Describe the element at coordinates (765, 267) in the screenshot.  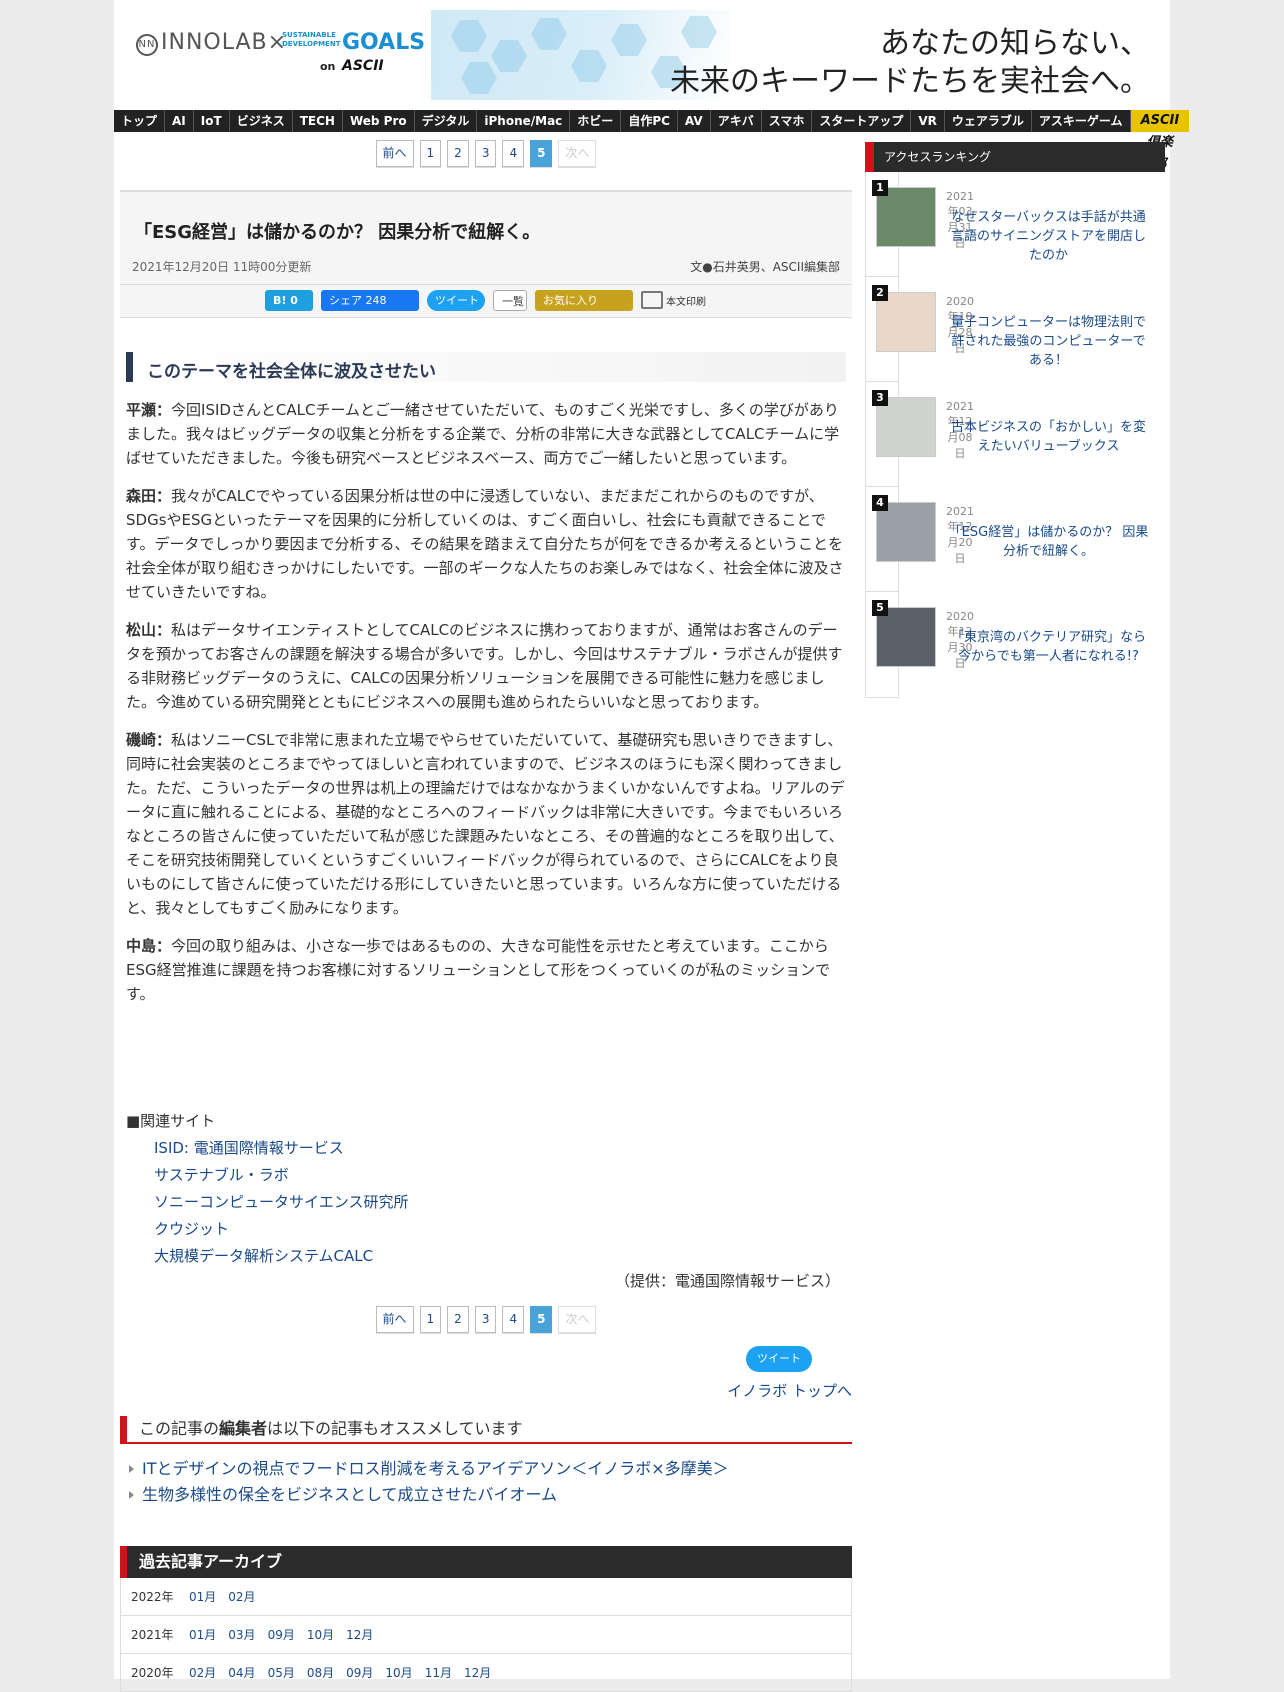
I see `article-author: 文●石井英男、ASCII編集部` at that location.